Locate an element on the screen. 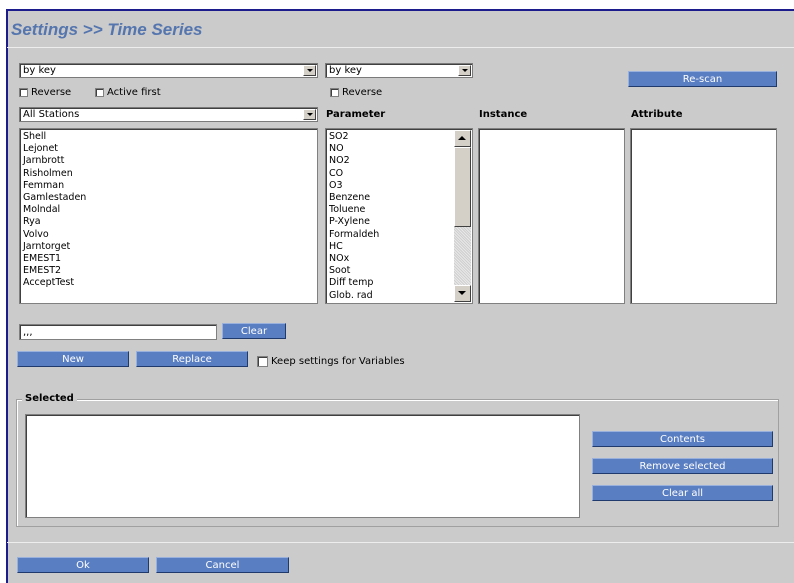 The width and height of the screenshot is (794, 583). station-sort-select: by key is located at coordinates (168, 70).